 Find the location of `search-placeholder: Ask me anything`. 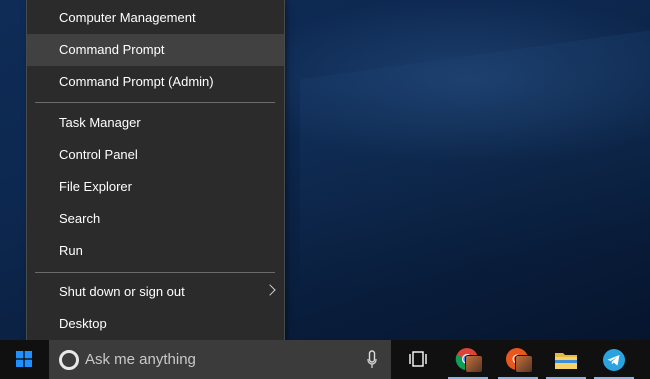

search-placeholder: Ask me anything is located at coordinates (140, 359).